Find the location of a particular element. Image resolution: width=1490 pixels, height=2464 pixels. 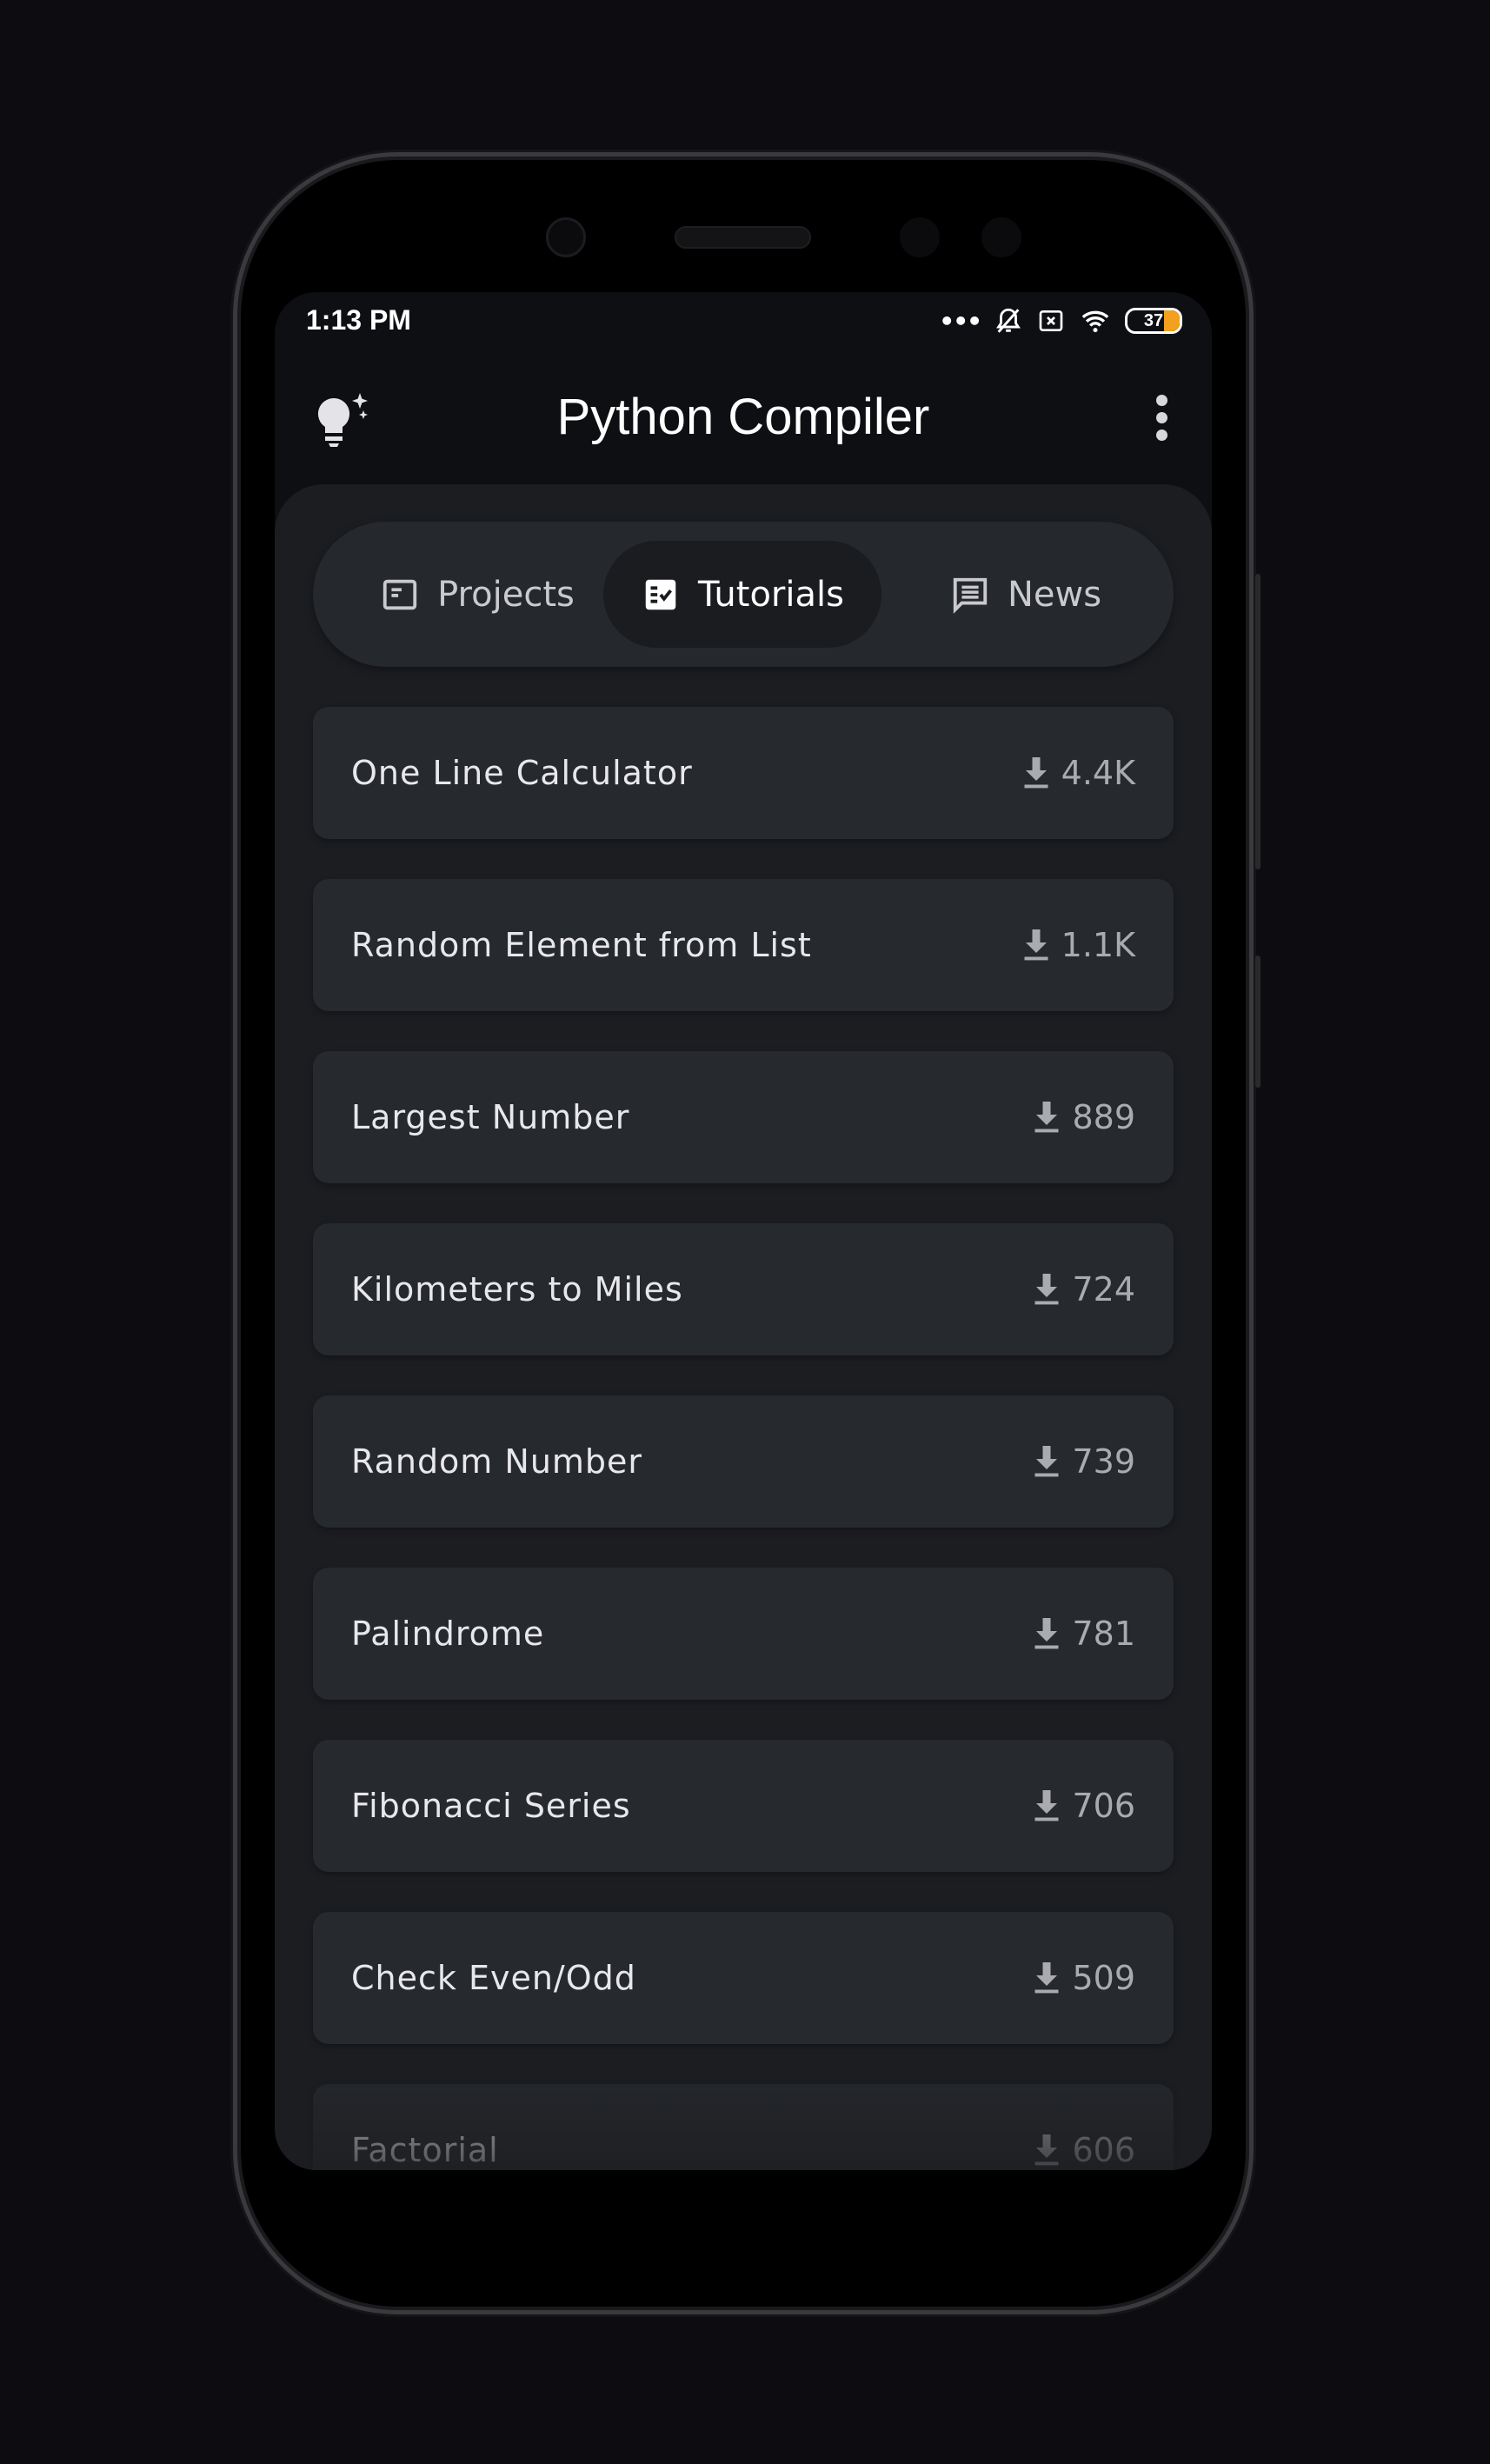

wifi-icon is located at coordinates (1095, 321).